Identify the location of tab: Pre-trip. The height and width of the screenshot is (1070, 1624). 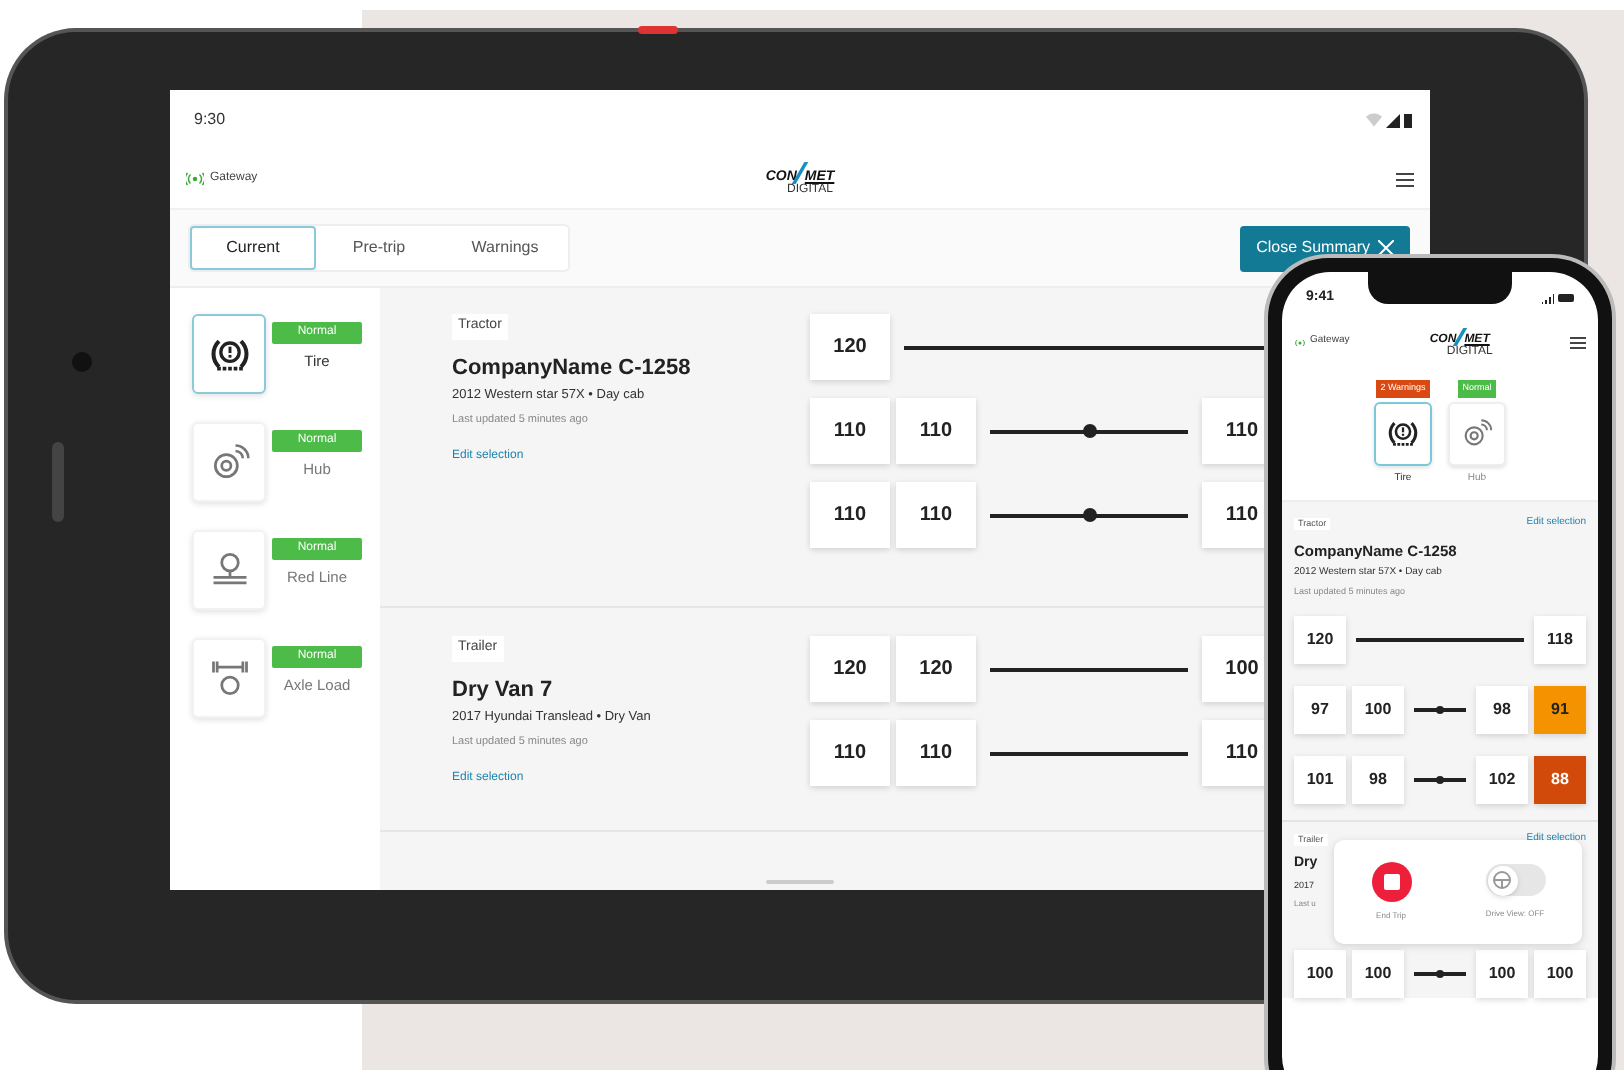
(379, 248).